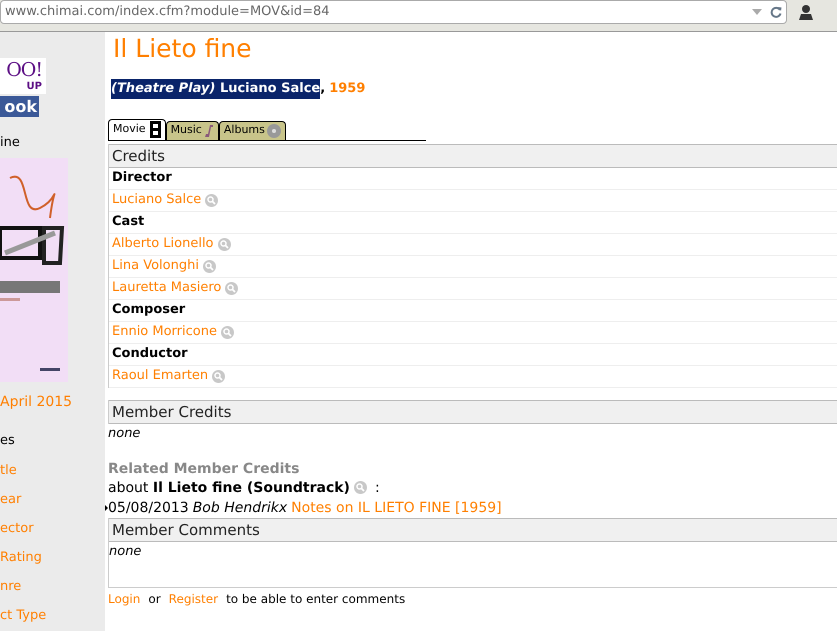 Image resolution: width=837 pixels, height=631 pixels. Describe the element at coordinates (209, 131) in the screenshot. I see `music-note-icon` at that location.